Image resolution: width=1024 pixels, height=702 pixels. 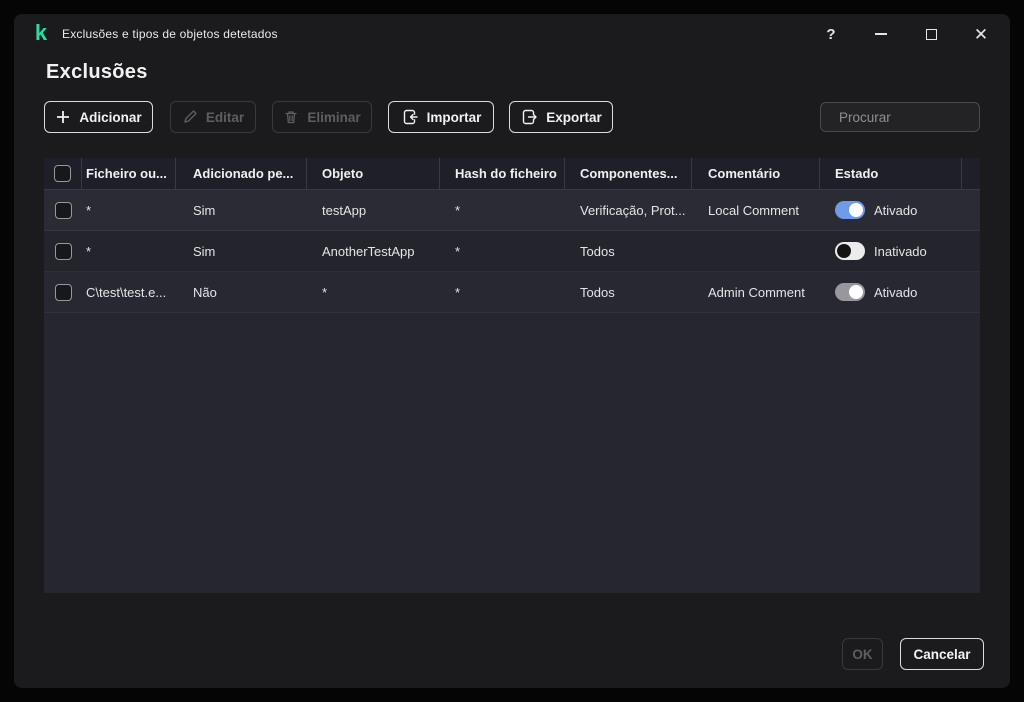 I want to click on import-icon, so click(x=410, y=117).